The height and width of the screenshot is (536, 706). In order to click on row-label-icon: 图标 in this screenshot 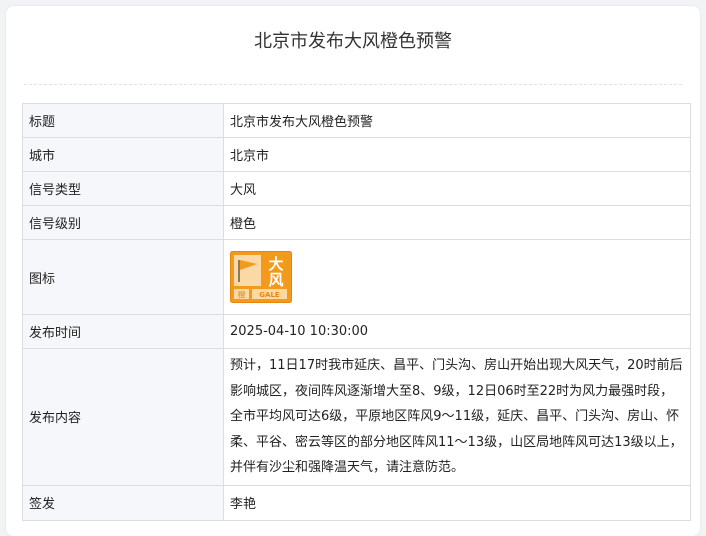, I will do `click(123, 277)`.